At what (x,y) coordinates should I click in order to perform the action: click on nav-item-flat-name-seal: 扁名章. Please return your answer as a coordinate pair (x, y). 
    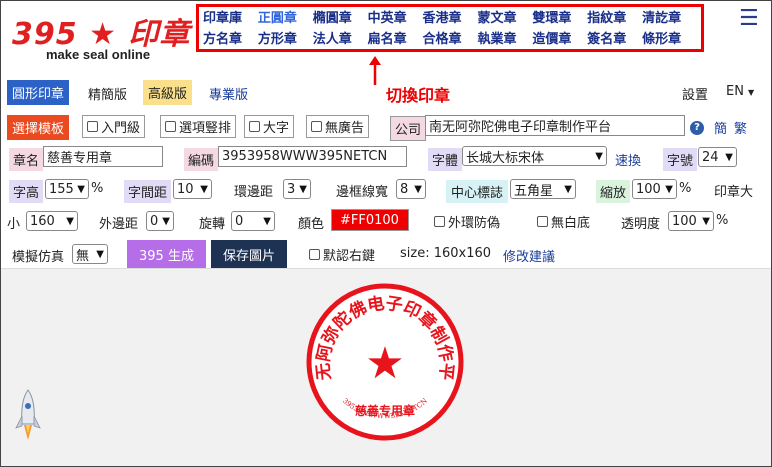
    Looking at the image, I should click on (395, 39).